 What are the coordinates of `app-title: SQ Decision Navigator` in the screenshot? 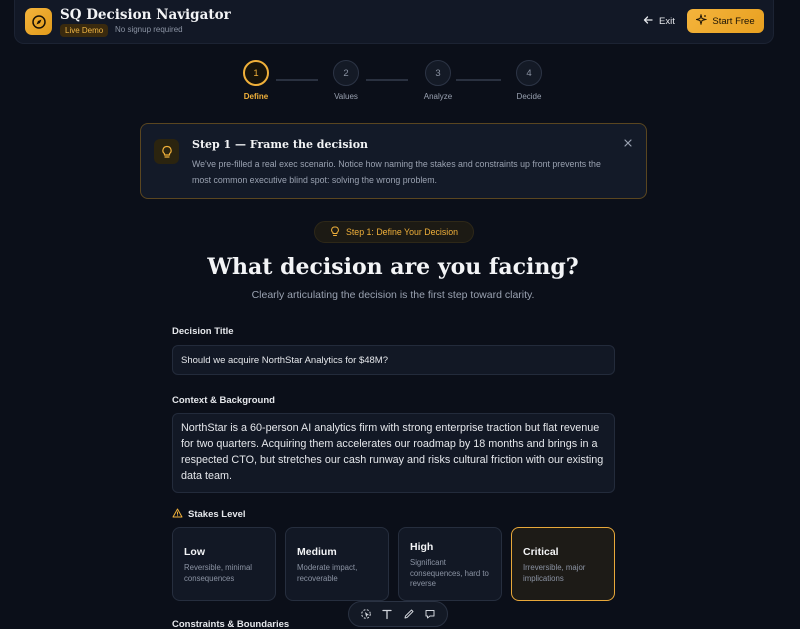 It's located at (145, 15).